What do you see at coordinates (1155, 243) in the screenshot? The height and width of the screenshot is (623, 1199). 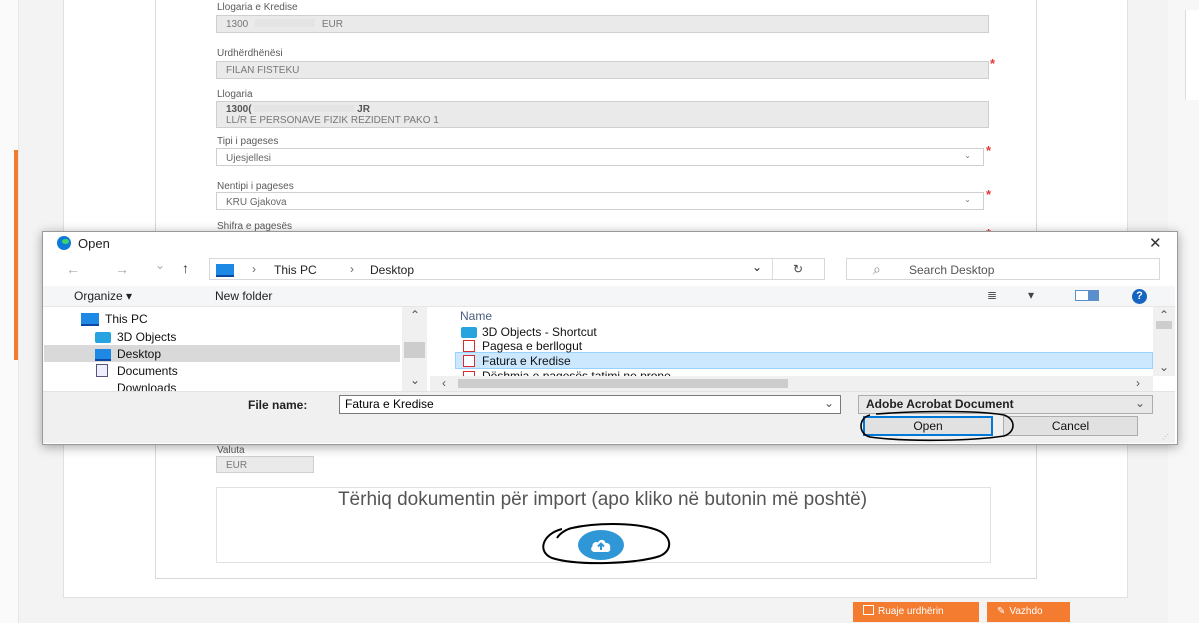 I see `close-icon: ✕` at bounding box center [1155, 243].